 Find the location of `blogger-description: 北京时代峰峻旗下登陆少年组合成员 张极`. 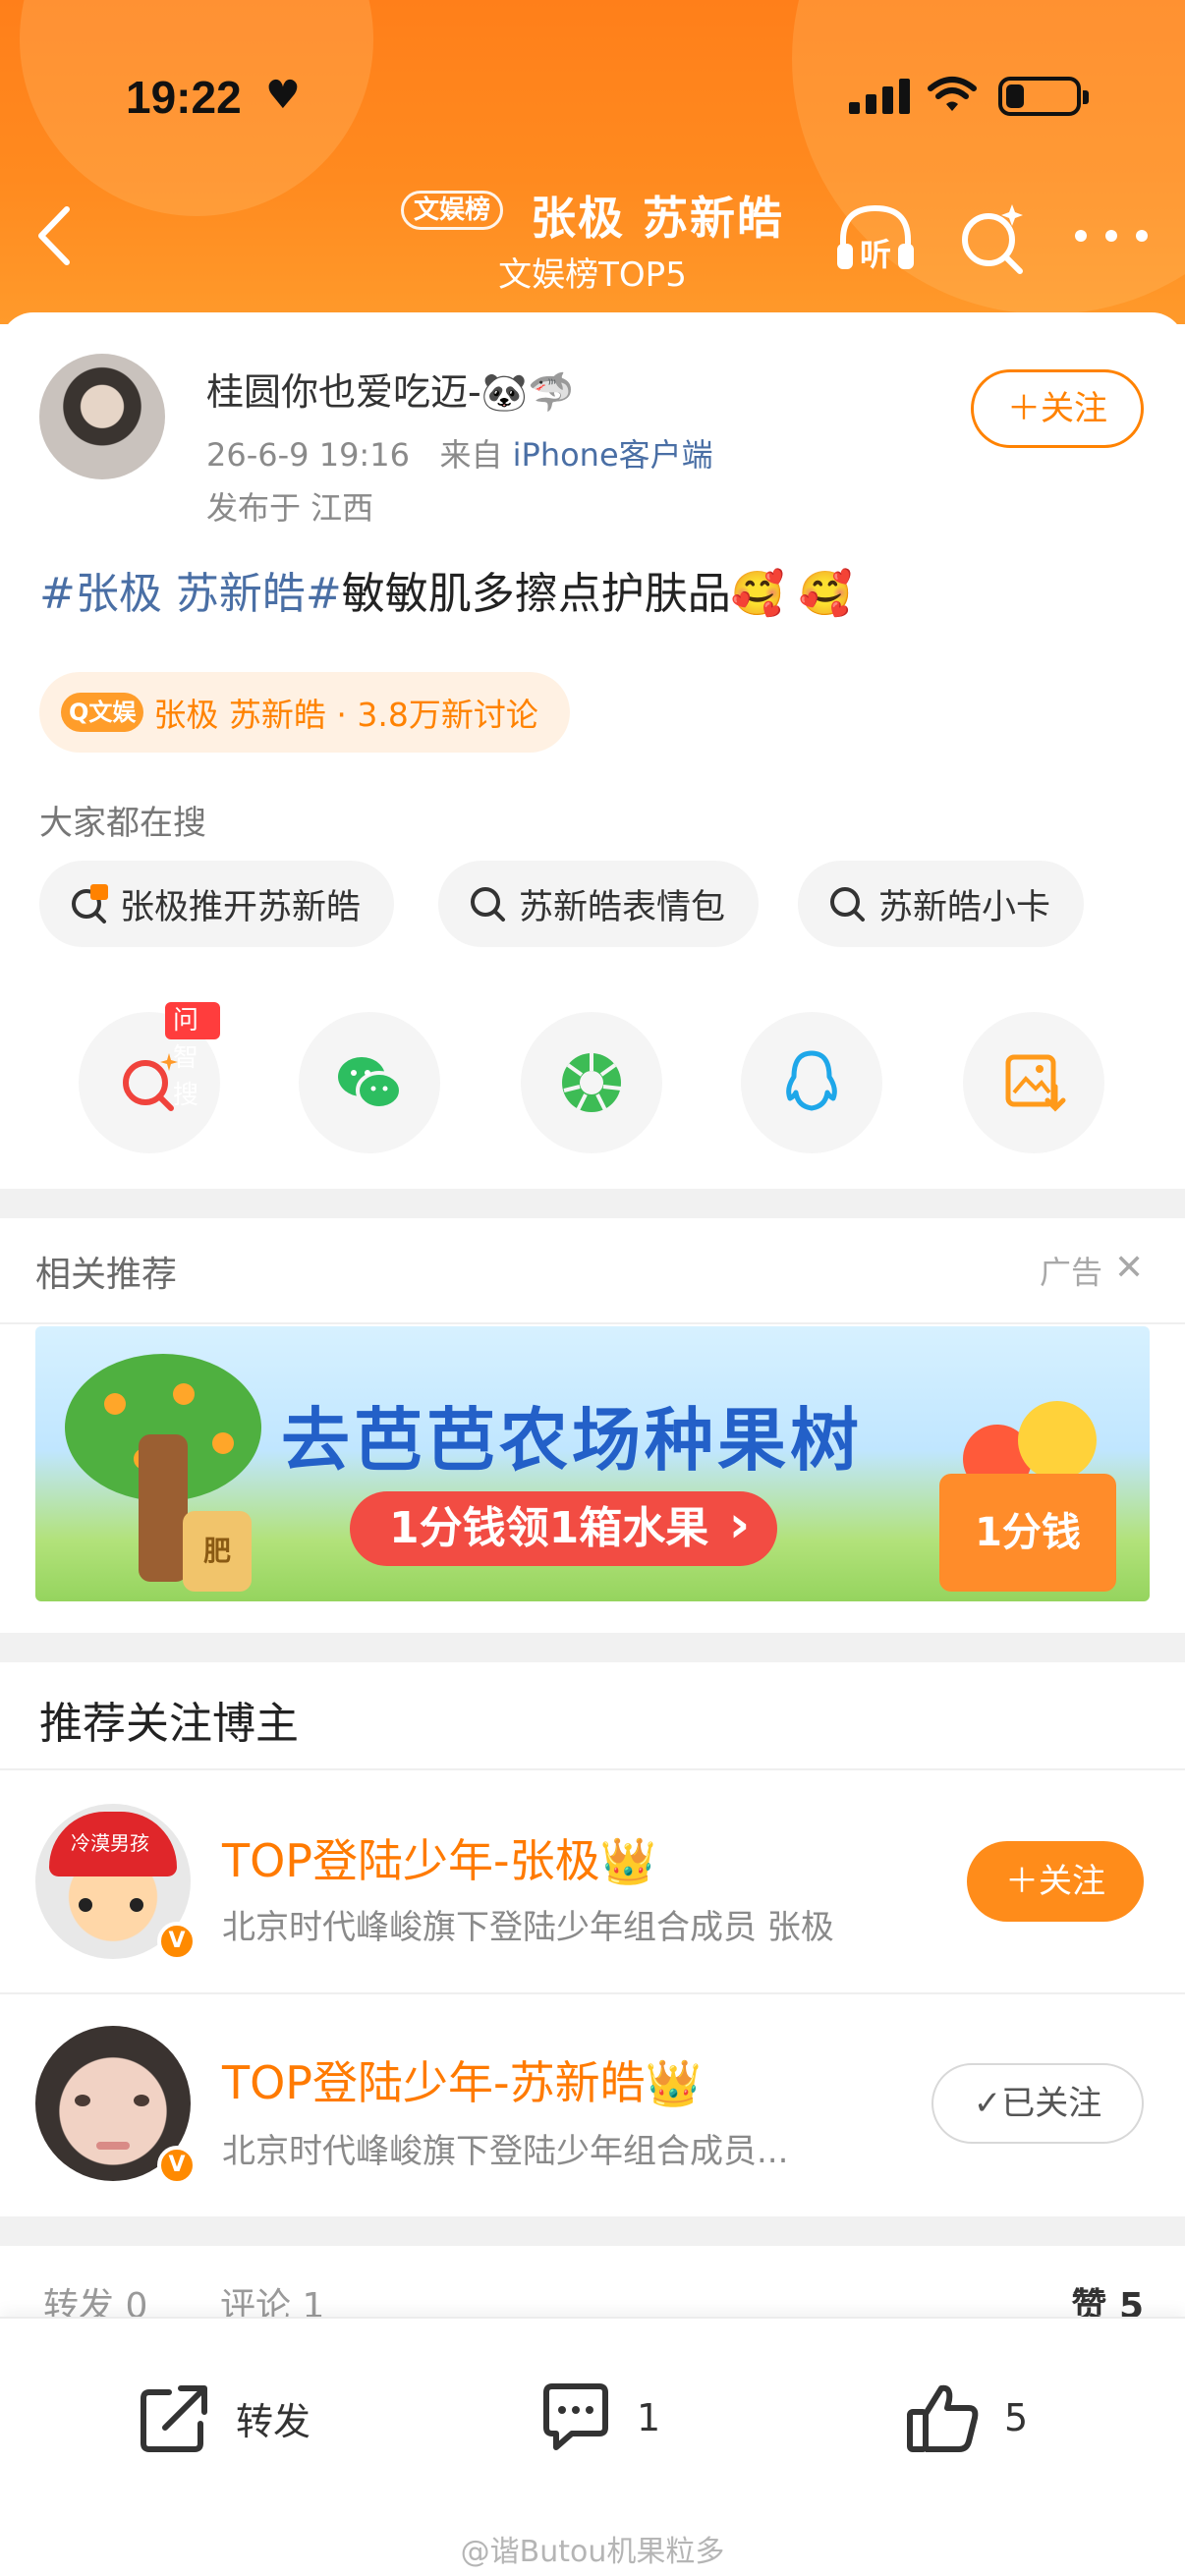

blogger-description: 北京时代峰峻旗下登陆少年组合成员 张极 is located at coordinates (528, 1927).